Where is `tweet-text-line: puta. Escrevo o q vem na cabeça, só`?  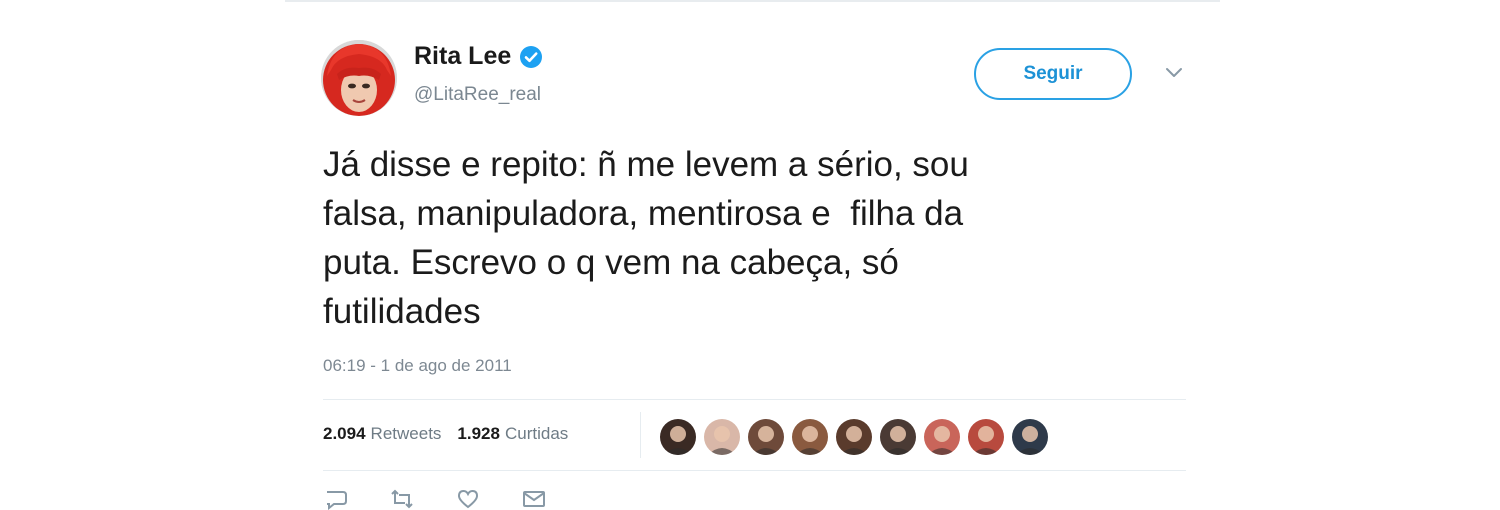 tweet-text-line: puta. Escrevo o q vem na cabeça, só is located at coordinates (611, 262).